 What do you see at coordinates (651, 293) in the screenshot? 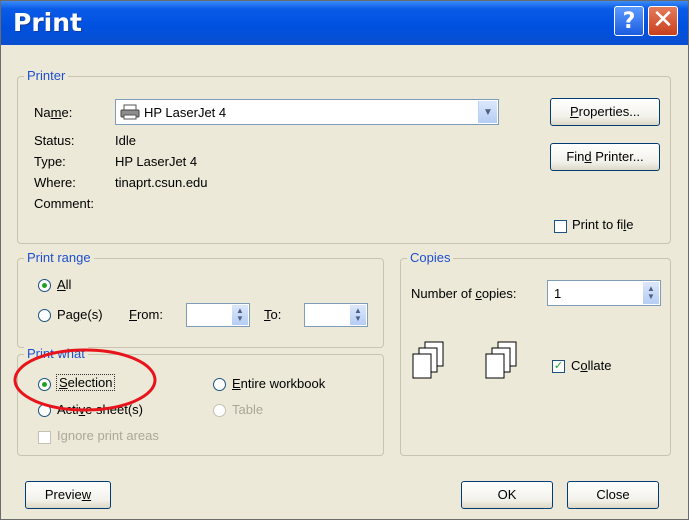
I see `copies-spinner-arrows-icon: ▲ ▼` at bounding box center [651, 293].